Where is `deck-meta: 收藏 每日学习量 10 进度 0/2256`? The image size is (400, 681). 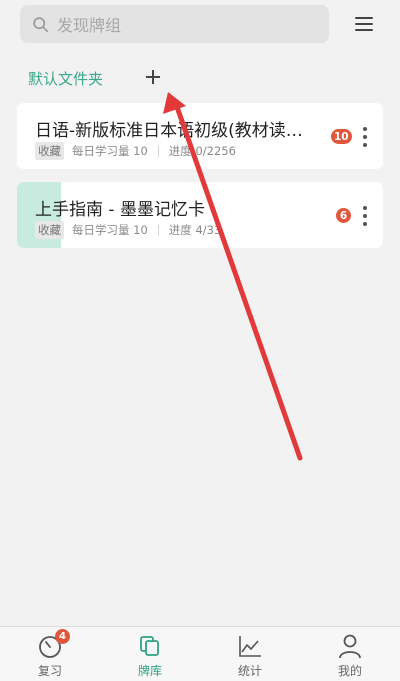
deck-meta: 收藏 每日学习量 10 进度 0/2256 is located at coordinates (135, 151).